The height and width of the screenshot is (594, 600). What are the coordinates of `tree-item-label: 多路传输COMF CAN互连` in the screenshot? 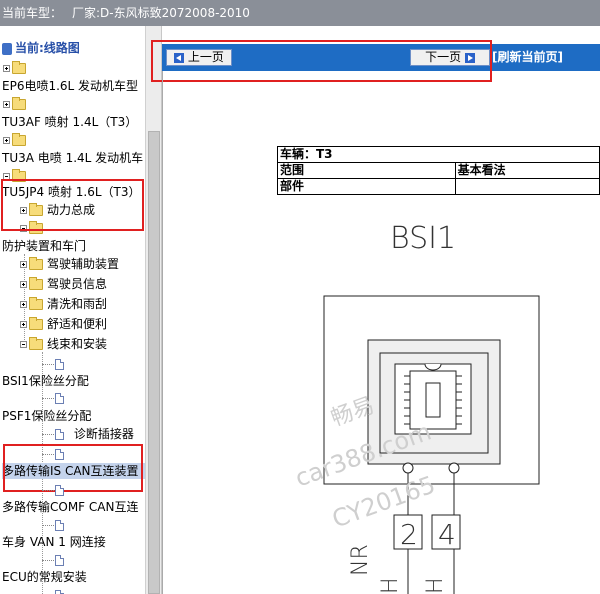 It's located at (70, 507).